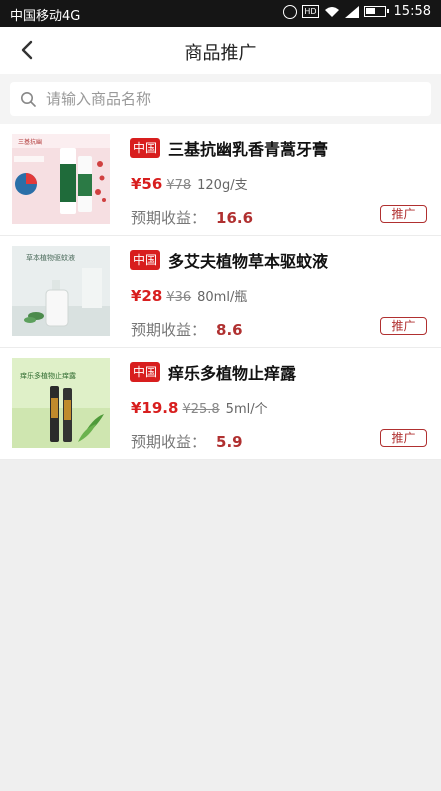  I want to click on status-bar: 中国移动4G HD 15:58, so click(220, 13).